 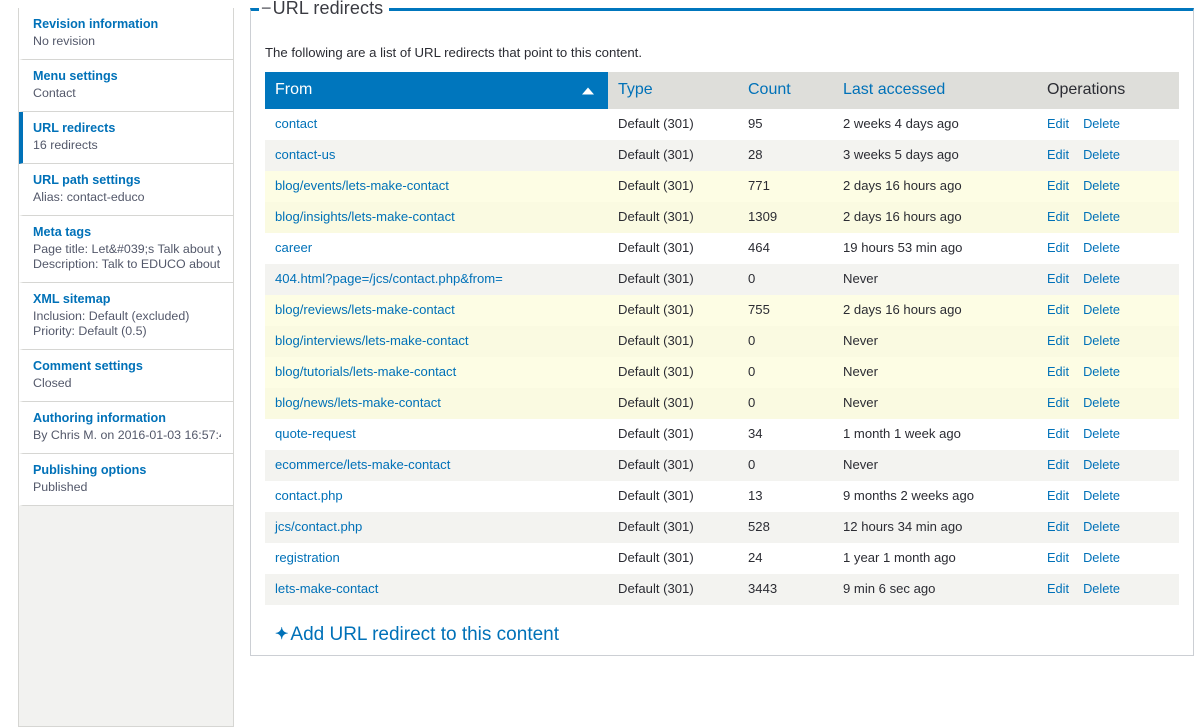 What do you see at coordinates (389, 278) in the screenshot?
I see `redirect-source-link: 404.html?page=/jcs/contact.php&from=` at bounding box center [389, 278].